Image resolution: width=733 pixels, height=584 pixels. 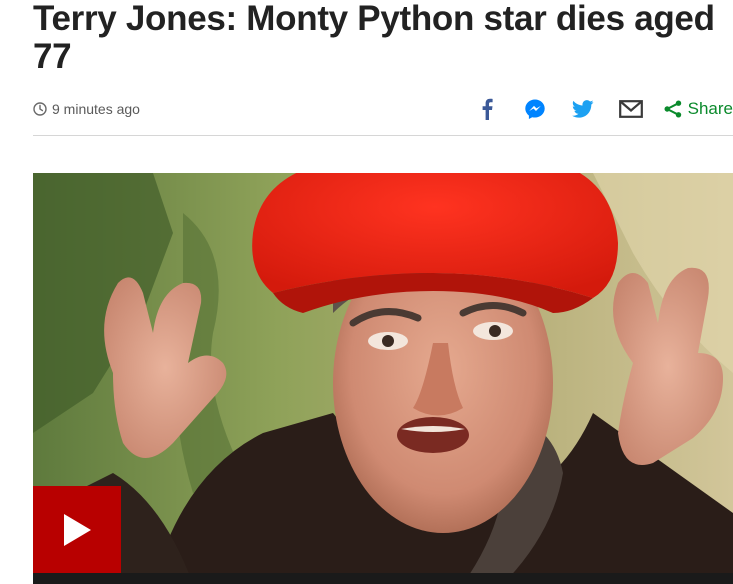 What do you see at coordinates (631, 109) in the screenshot?
I see `email-icon` at bounding box center [631, 109].